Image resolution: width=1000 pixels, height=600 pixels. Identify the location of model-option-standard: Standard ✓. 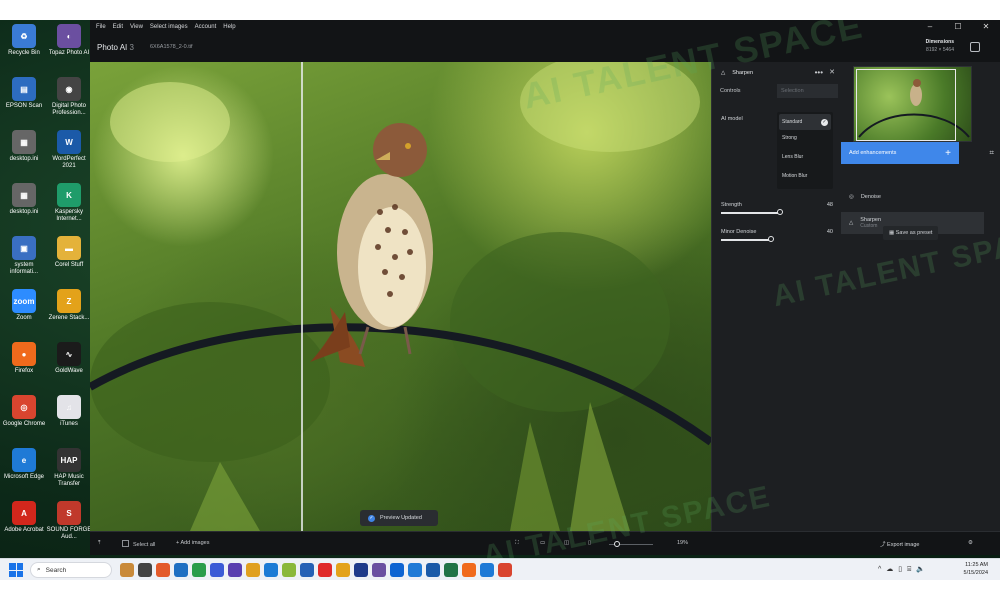
(805, 122).